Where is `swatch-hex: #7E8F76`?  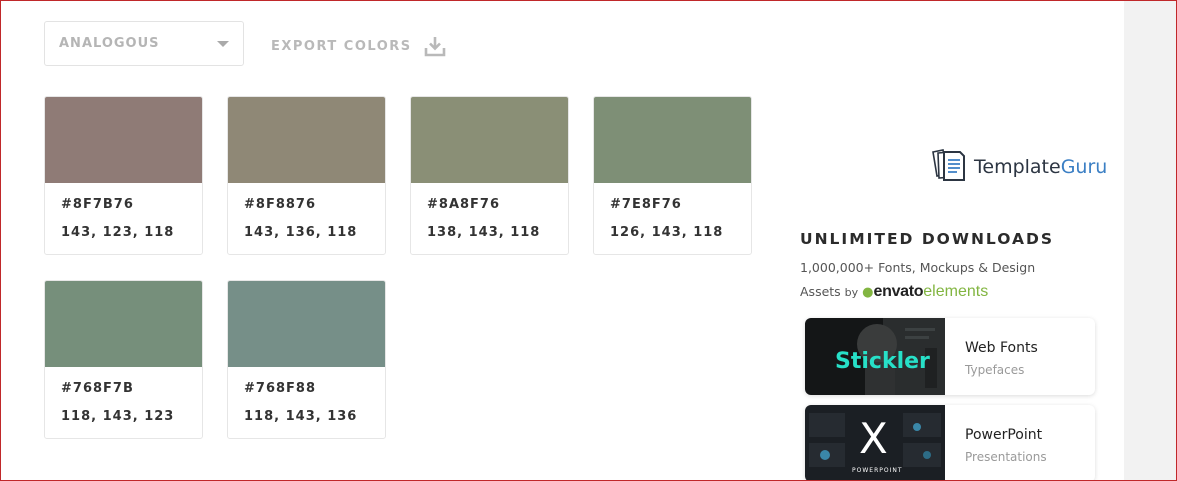 swatch-hex: #7E8F76 is located at coordinates (646, 204).